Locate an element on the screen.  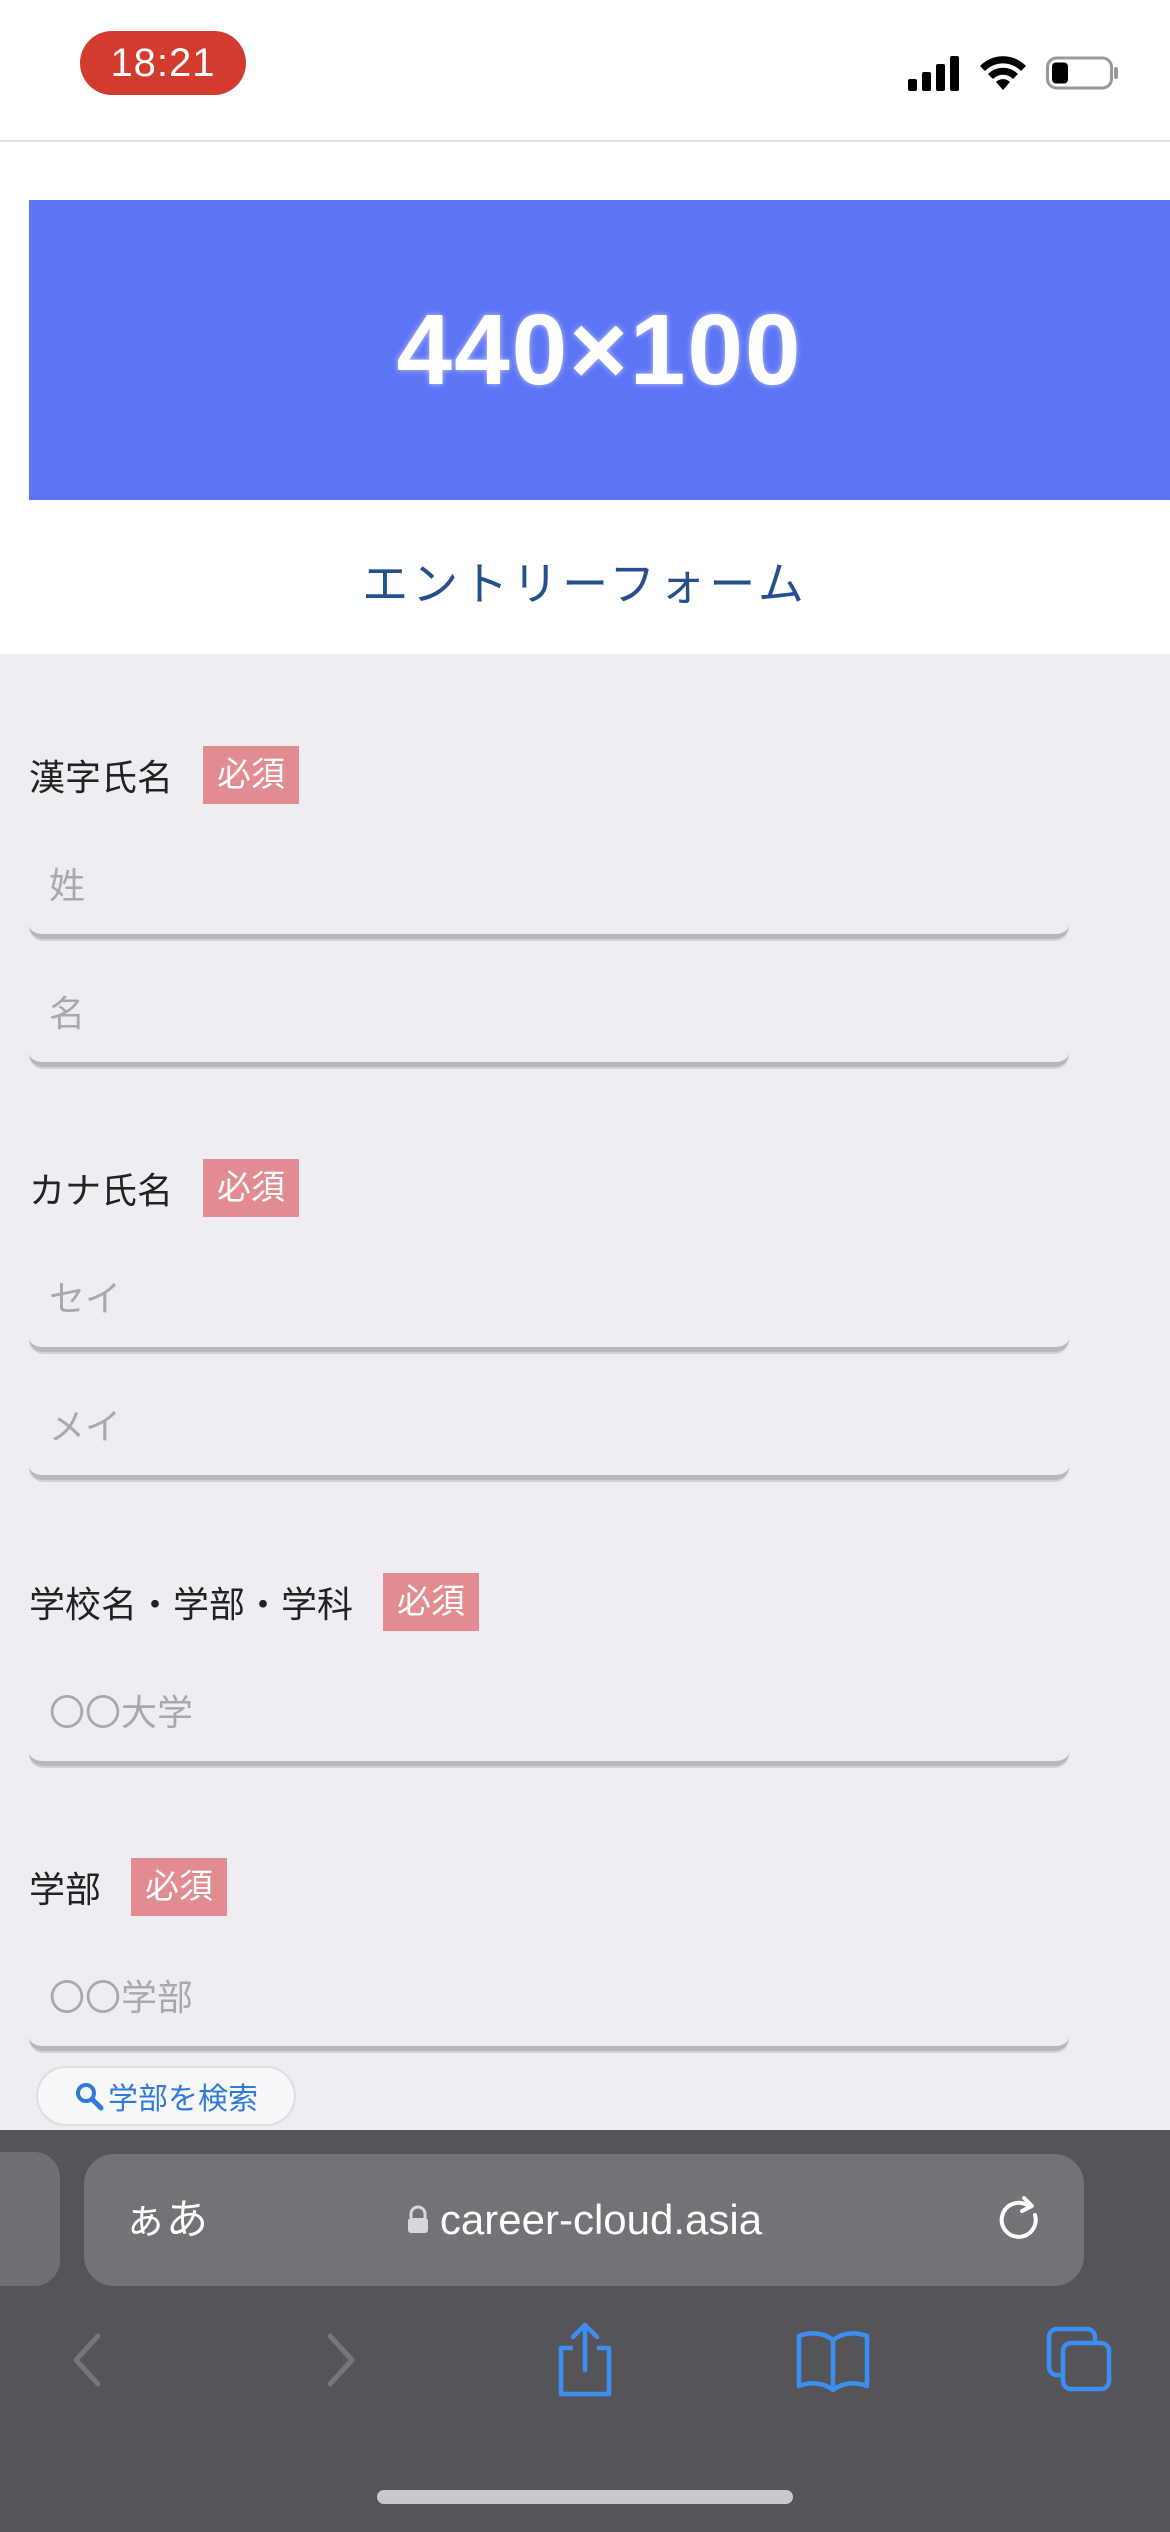
book-icon is located at coordinates (833, 2361).